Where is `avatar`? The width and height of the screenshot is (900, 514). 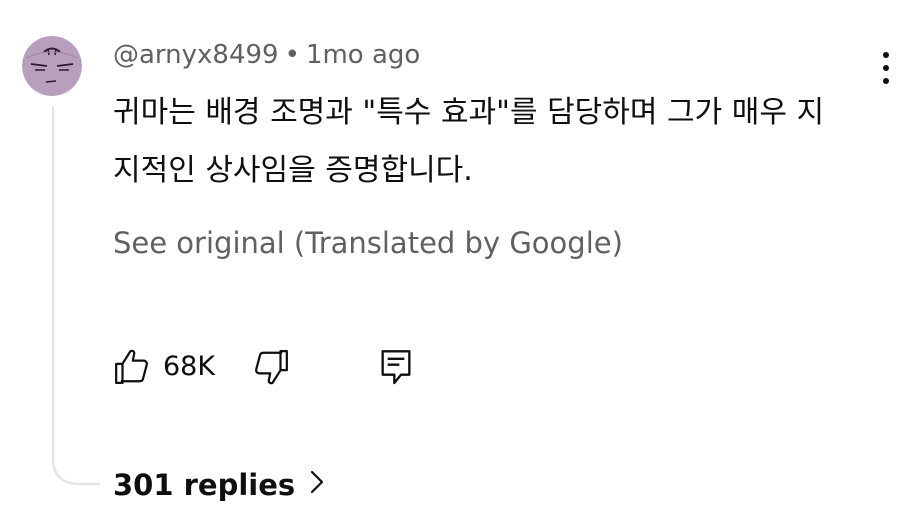
avatar is located at coordinates (52, 66).